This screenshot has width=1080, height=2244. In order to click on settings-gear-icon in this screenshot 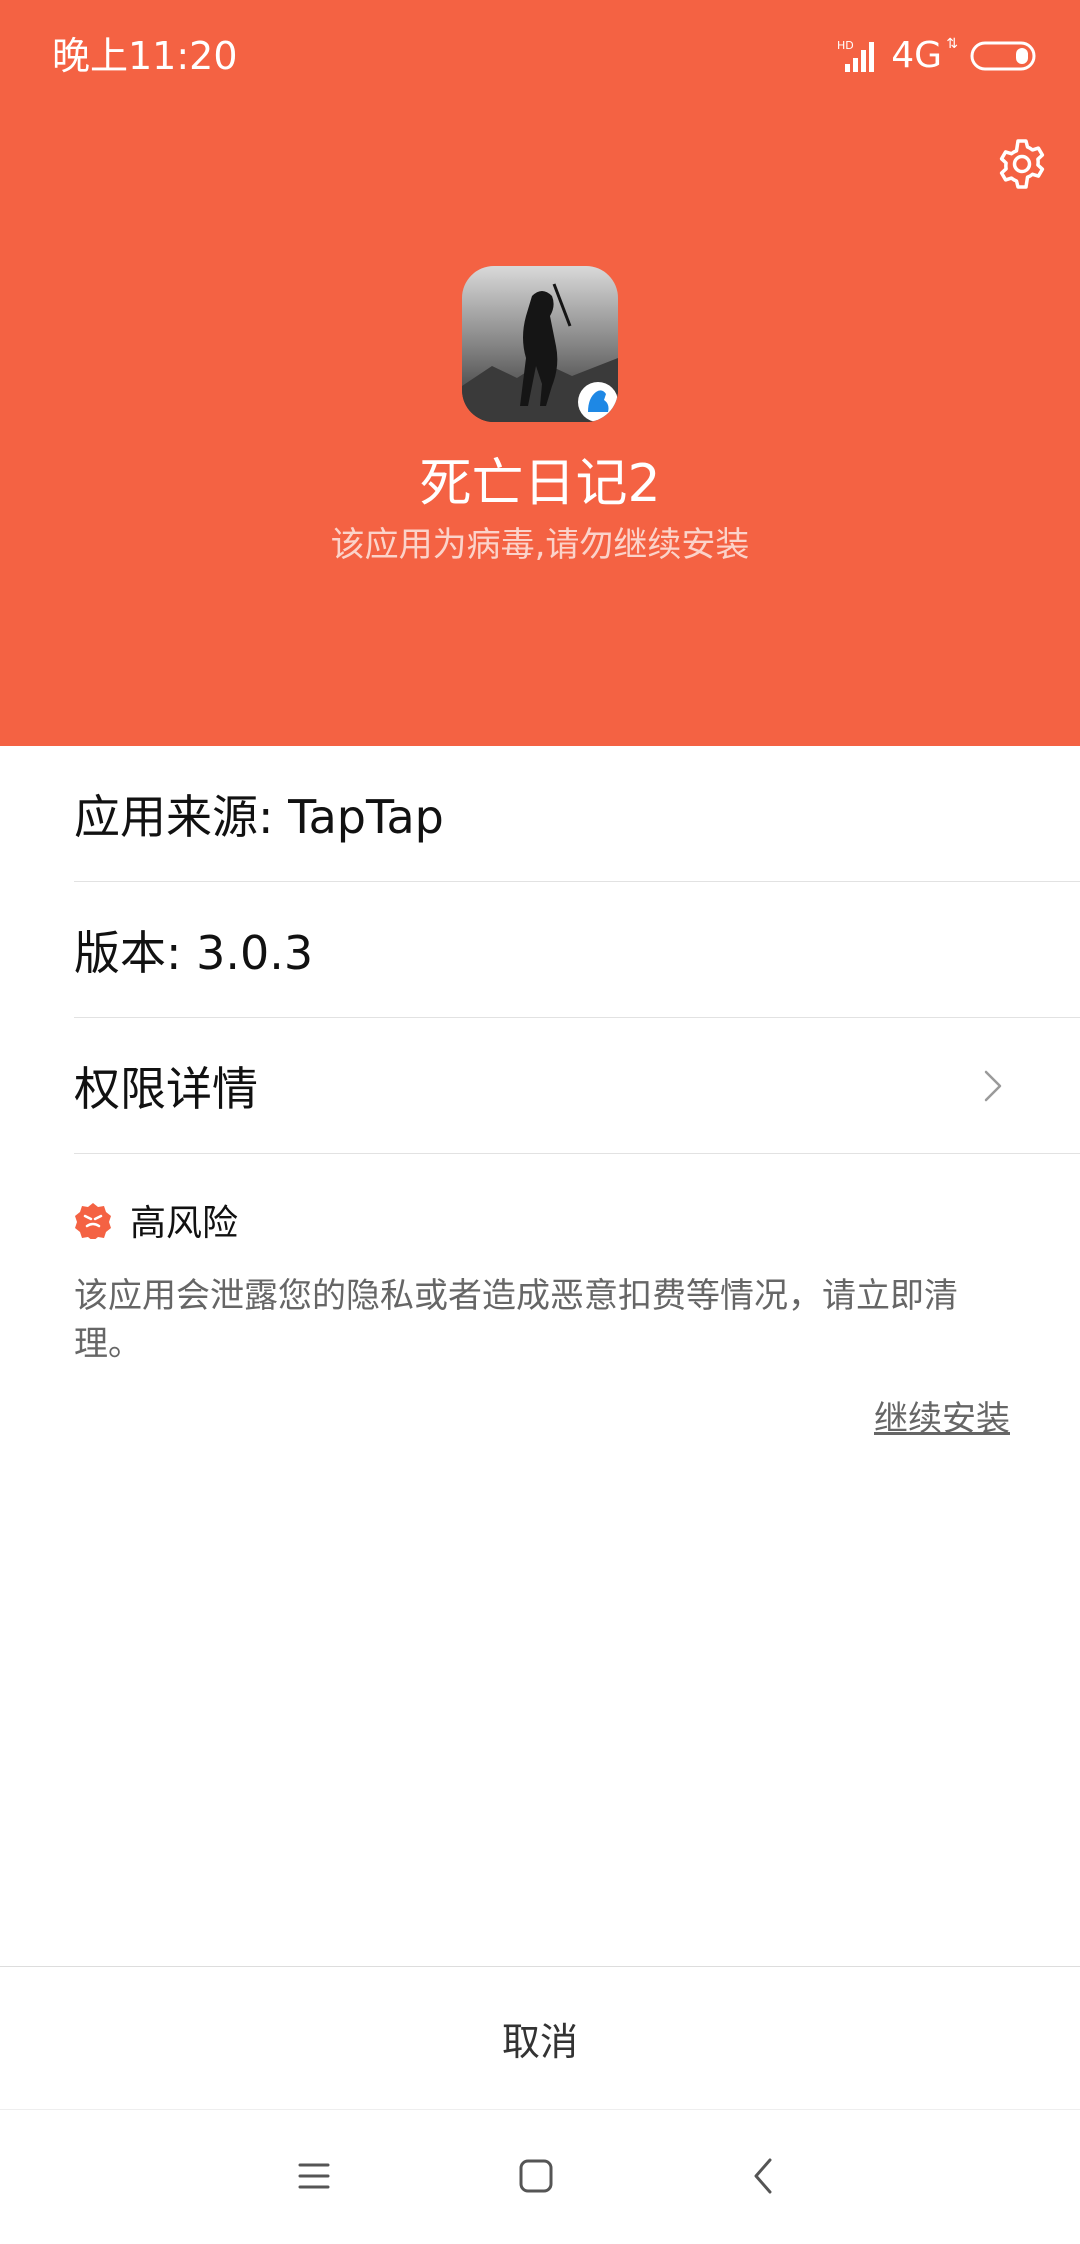, I will do `click(1022, 164)`.